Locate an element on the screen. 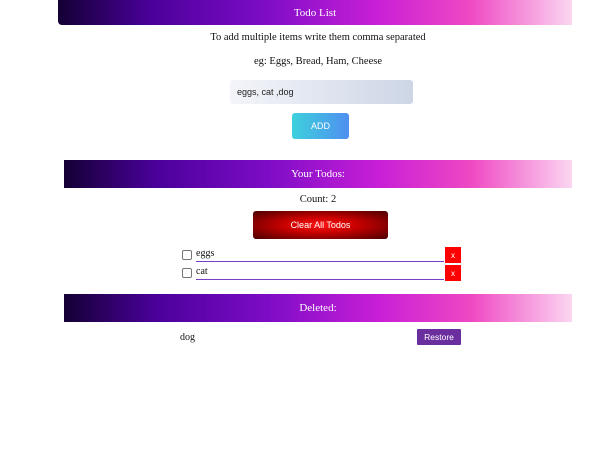 The width and height of the screenshot is (600, 450). deleted-section-banner: Deleted: is located at coordinates (318, 308).